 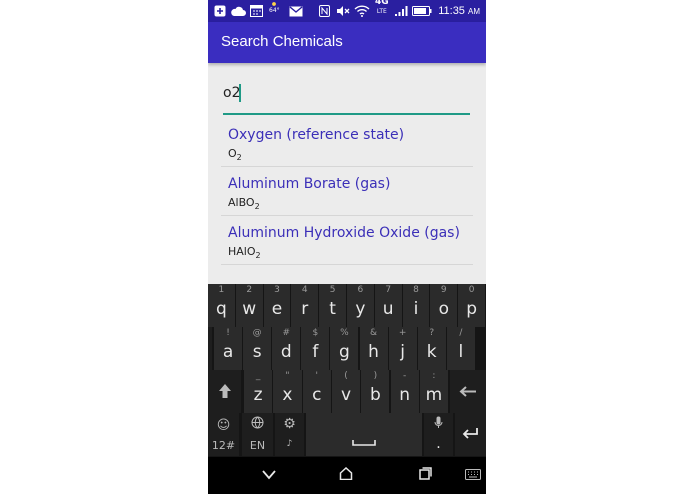 I want to click on keyboard-row-3: _ z " x ' c(v) b - n: m, so click(x=347, y=391).